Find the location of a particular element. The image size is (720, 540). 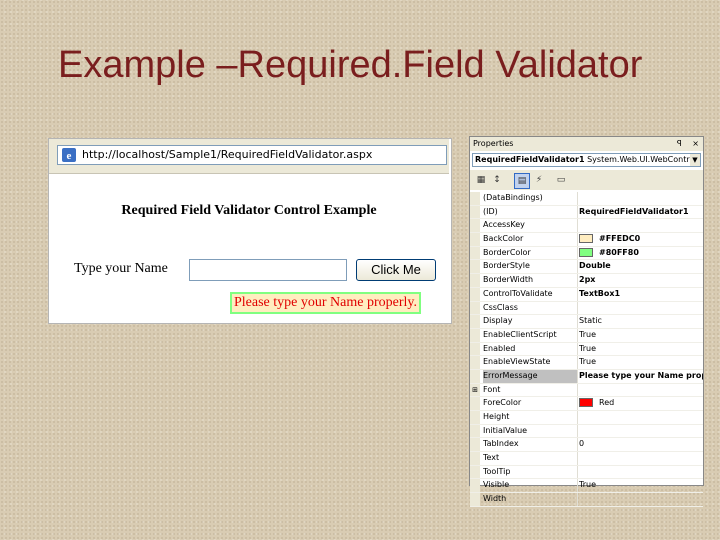

property-value: #FFEDC0 is located at coordinates (641, 239).